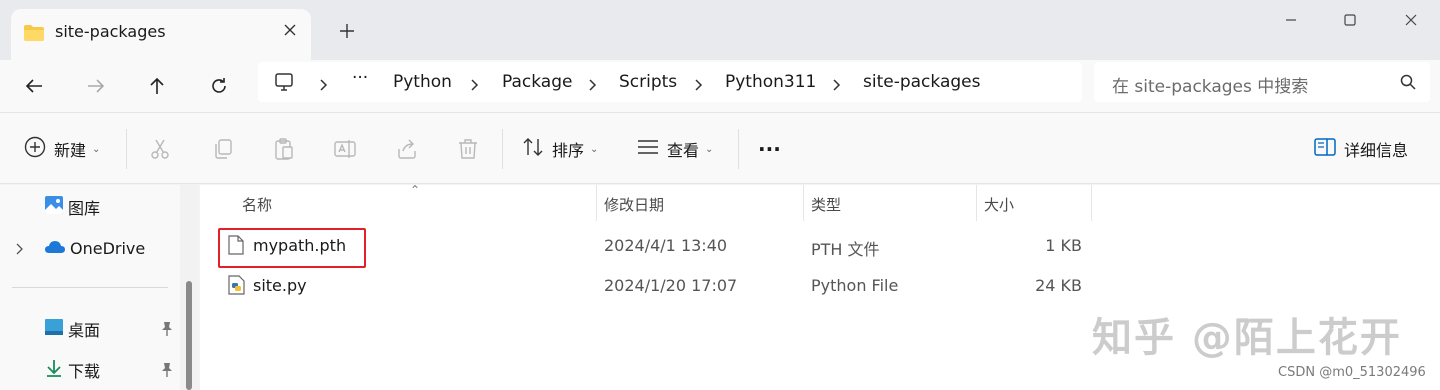 The height and width of the screenshot is (390, 1440). What do you see at coordinates (54, 370) in the screenshot?
I see `download-icon` at bounding box center [54, 370].